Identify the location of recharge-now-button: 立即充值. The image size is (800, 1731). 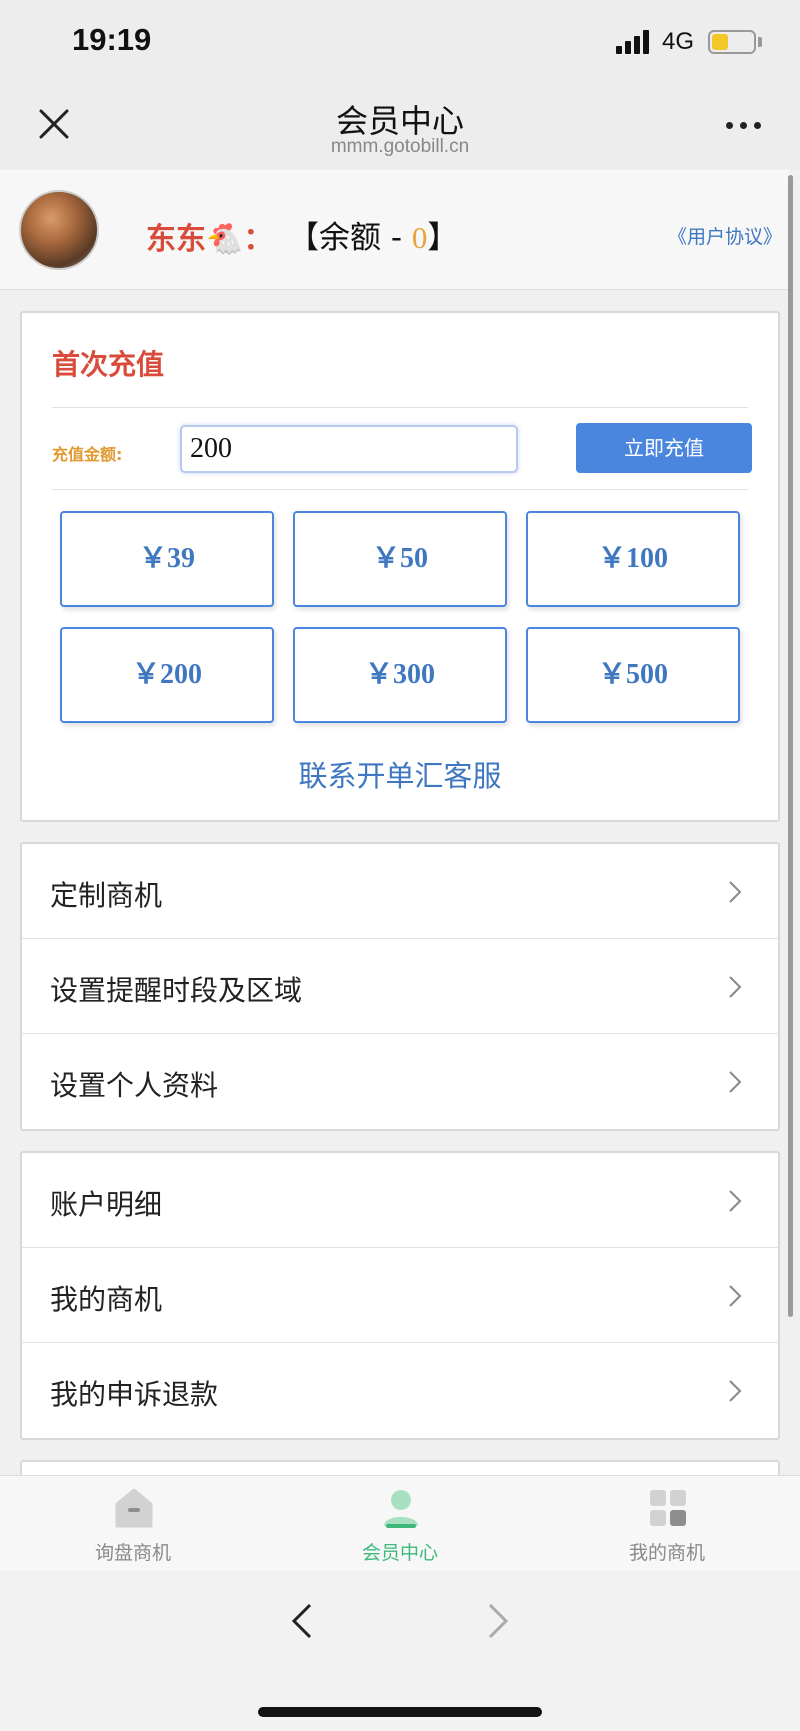
(664, 448).